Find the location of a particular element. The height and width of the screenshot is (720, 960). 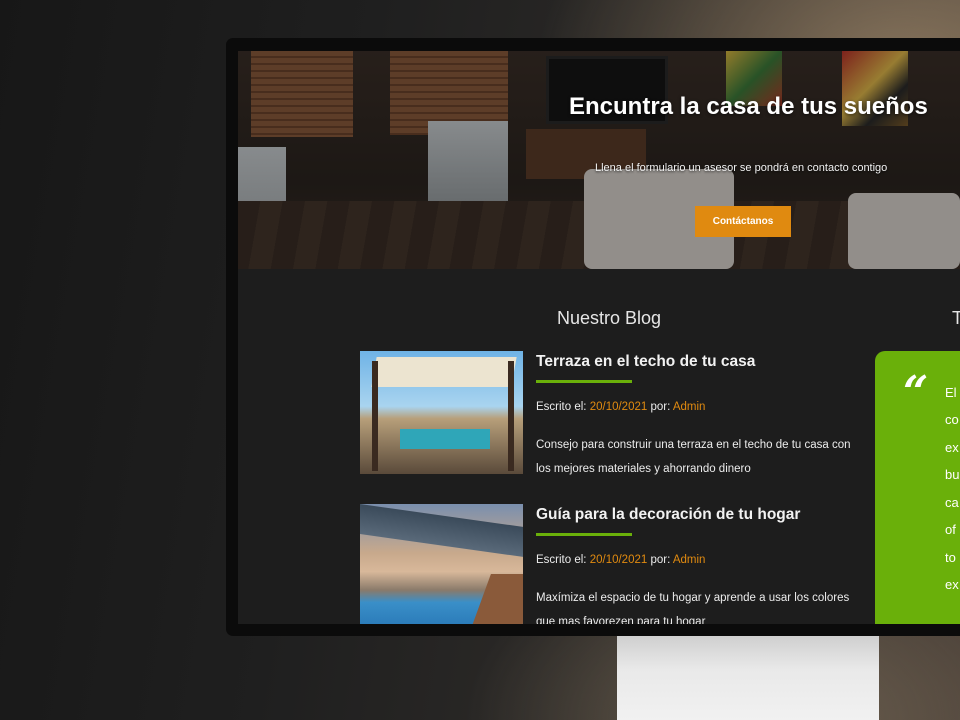

blog-section-title: Nuestro Blog is located at coordinates (609, 318).